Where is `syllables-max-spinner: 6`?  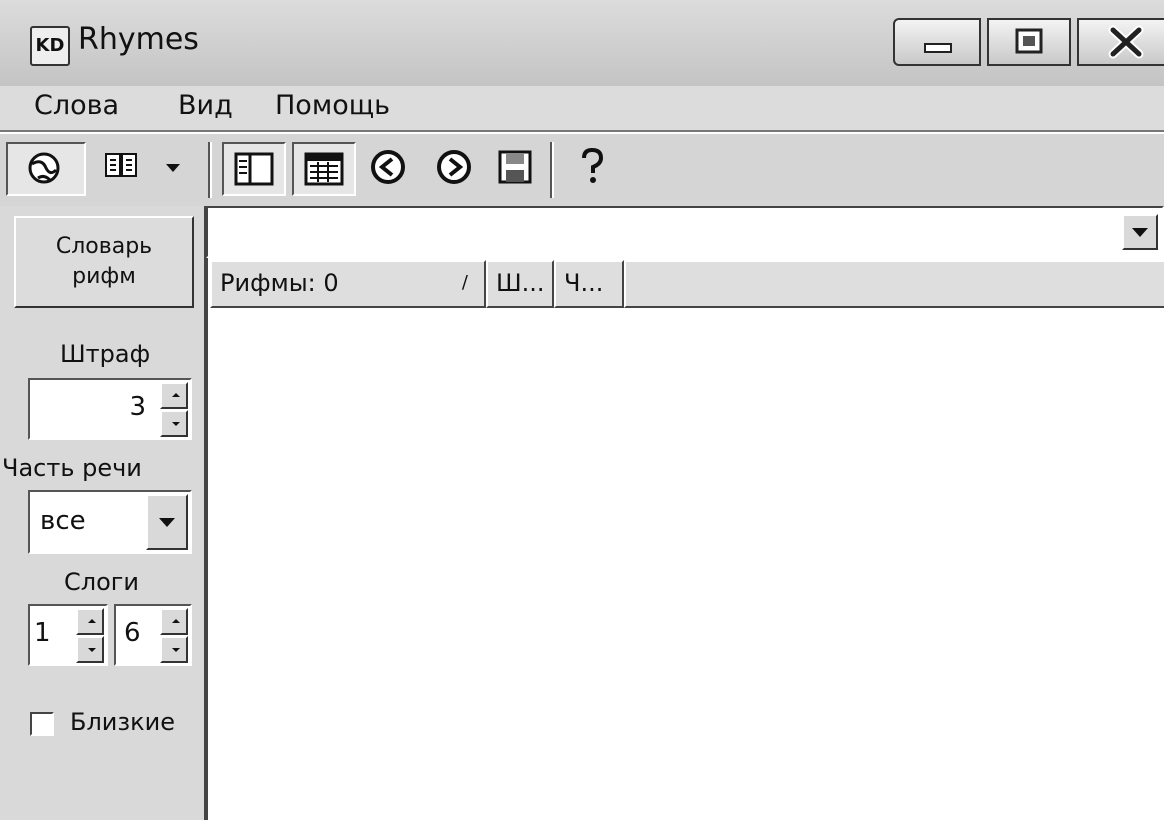 syllables-max-spinner: 6 is located at coordinates (153, 635).